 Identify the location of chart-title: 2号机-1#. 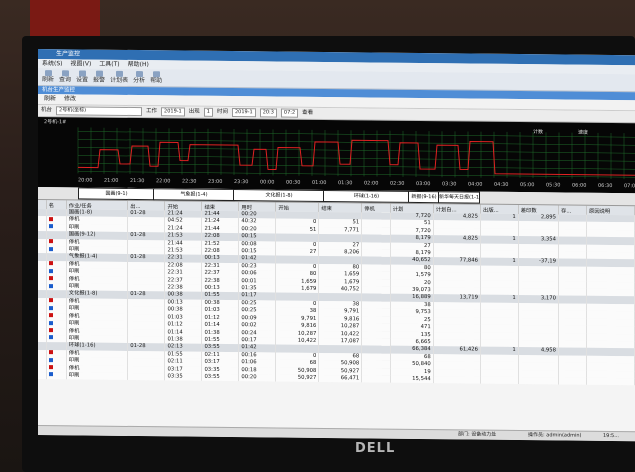
(55, 122).